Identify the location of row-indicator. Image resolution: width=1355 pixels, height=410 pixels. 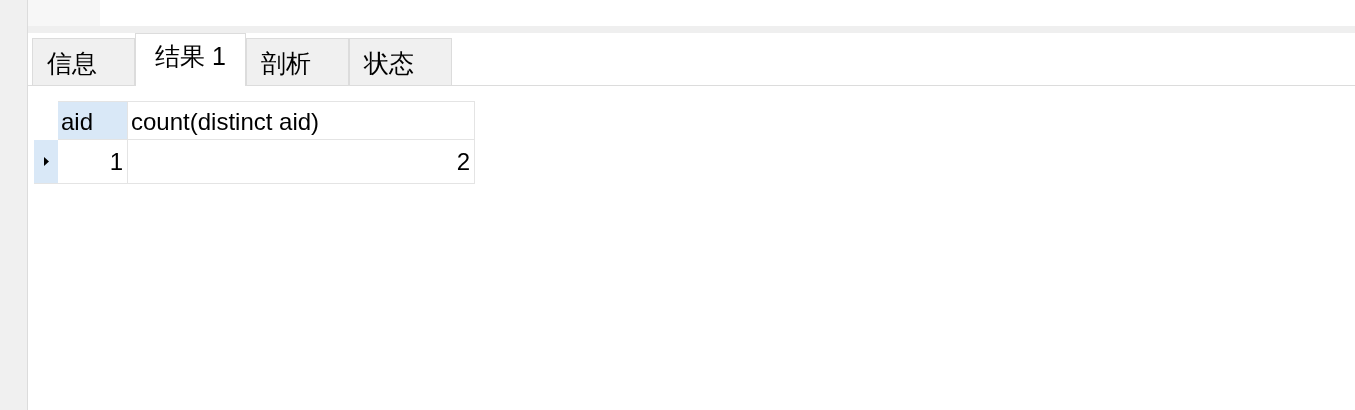
(46, 162).